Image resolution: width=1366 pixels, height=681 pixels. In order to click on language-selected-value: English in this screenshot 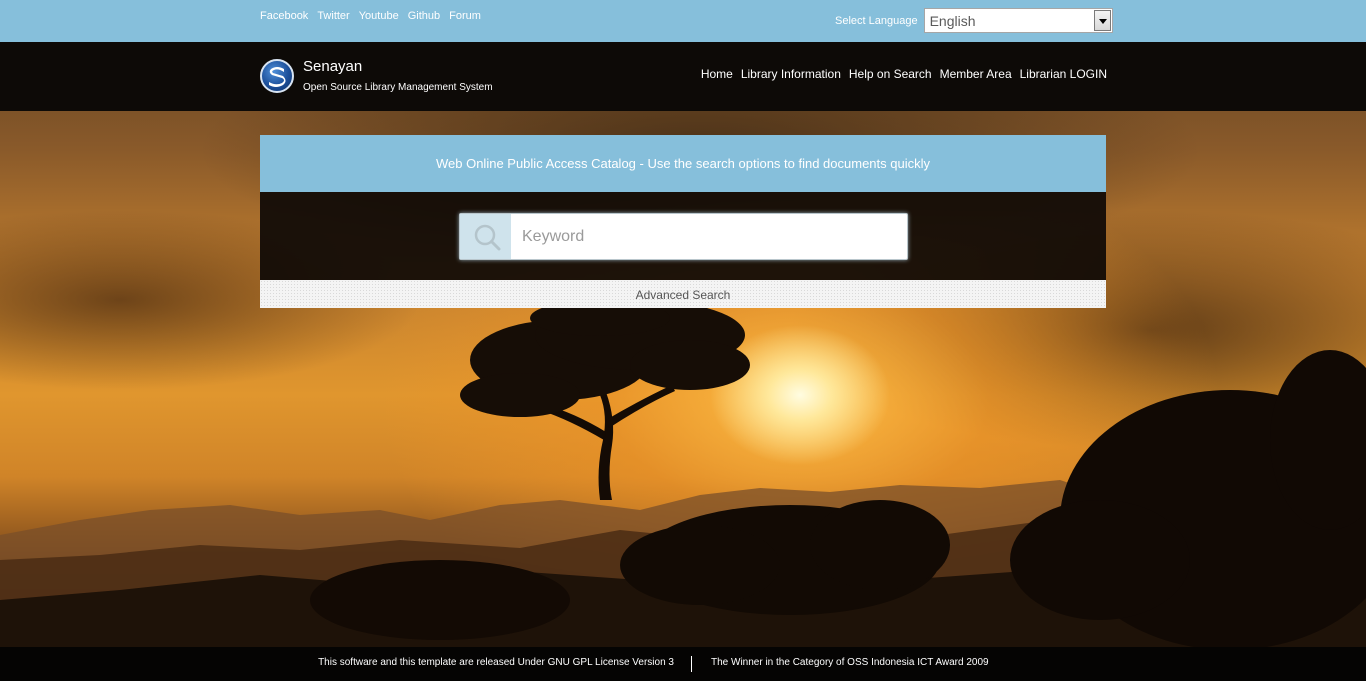, I will do `click(952, 21)`.